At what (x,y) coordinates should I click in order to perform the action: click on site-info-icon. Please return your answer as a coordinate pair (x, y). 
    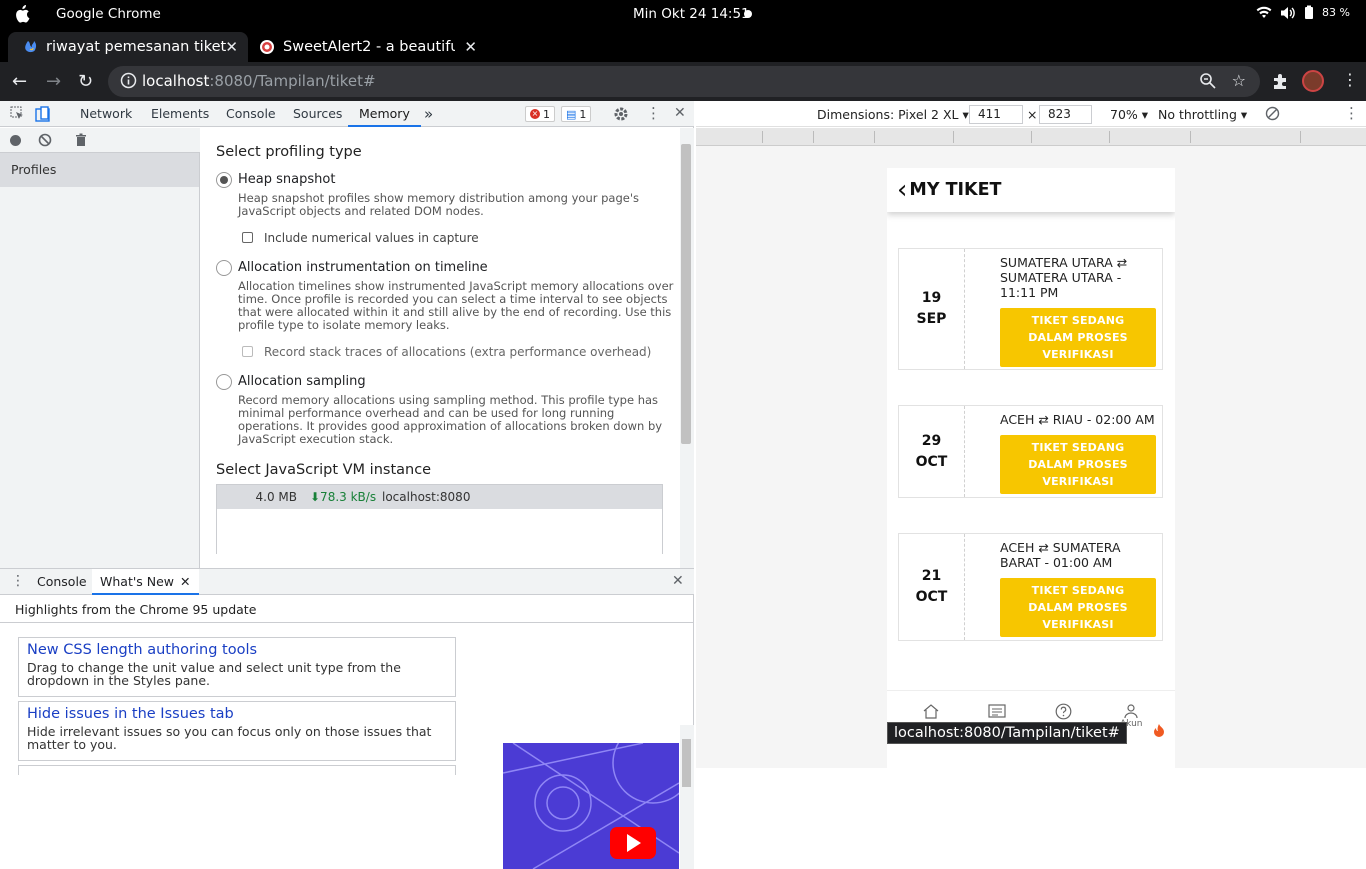
    Looking at the image, I should click on (128, 80).